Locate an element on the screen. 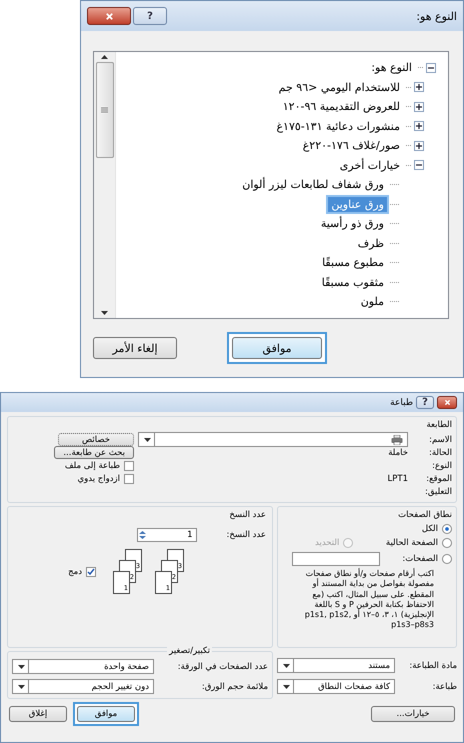  tree-item: للاستخدام اليومي <٩٦ جم is located at coordinates (339, 87).